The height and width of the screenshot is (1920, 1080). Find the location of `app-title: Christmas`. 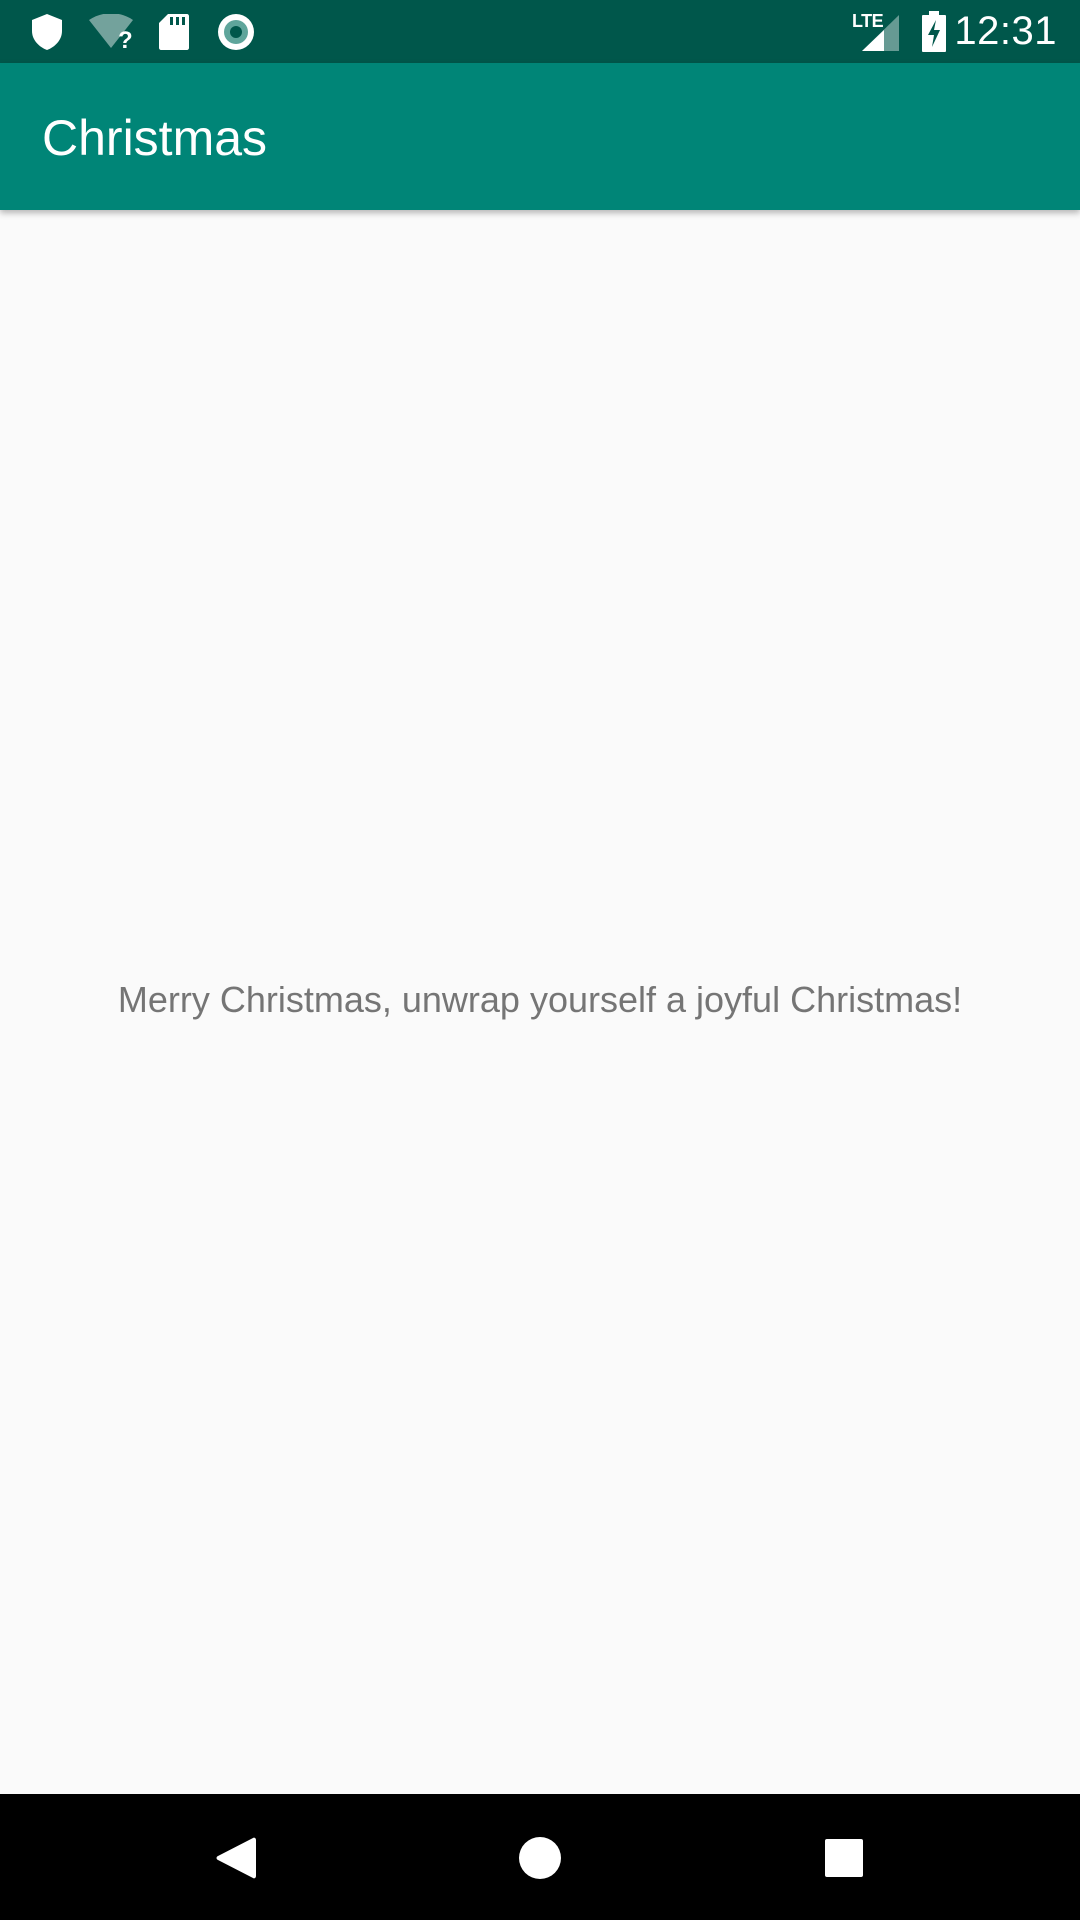

app-title: Christmas is located at coordinates (155, 138).